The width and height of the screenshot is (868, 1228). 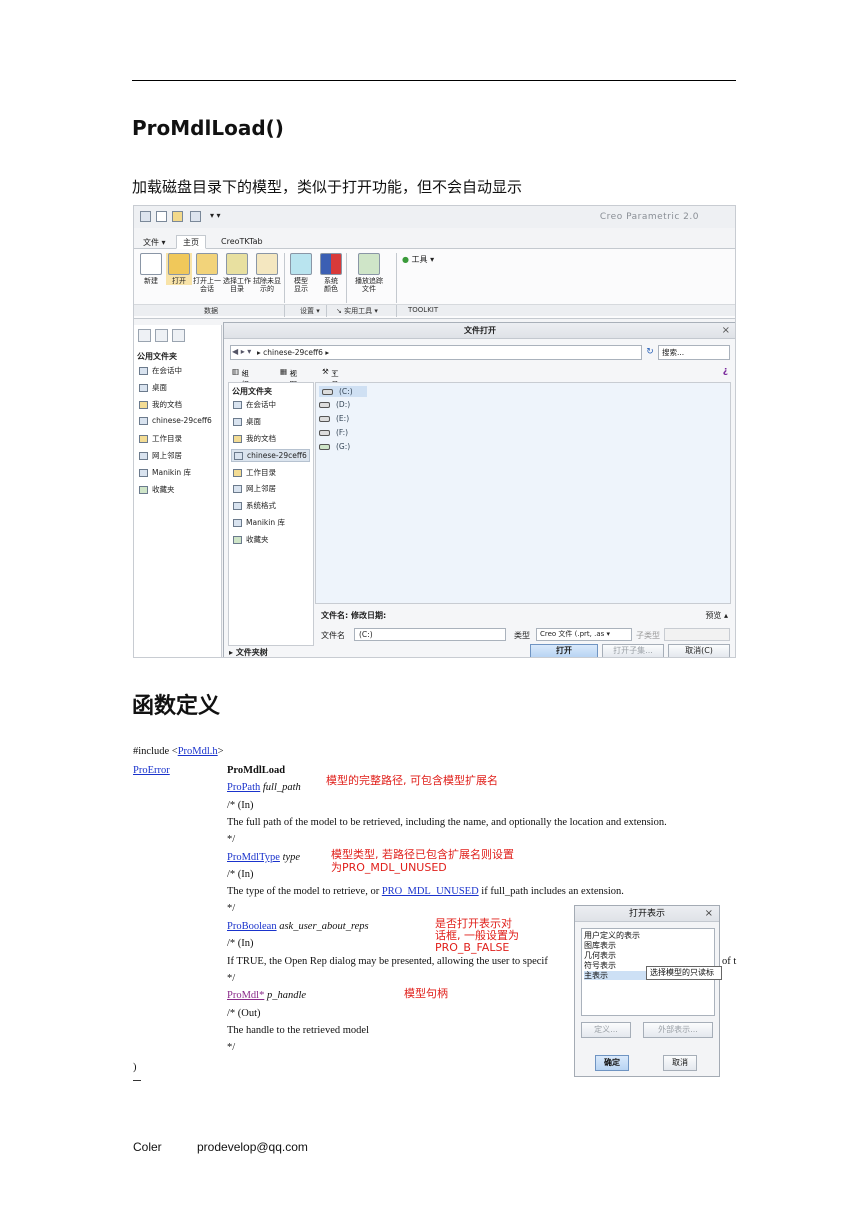 What do you see at coordinates (301, 273) in the screenshot?
I see `model-display-button: 模型显示` at bounding box center [301, 273].